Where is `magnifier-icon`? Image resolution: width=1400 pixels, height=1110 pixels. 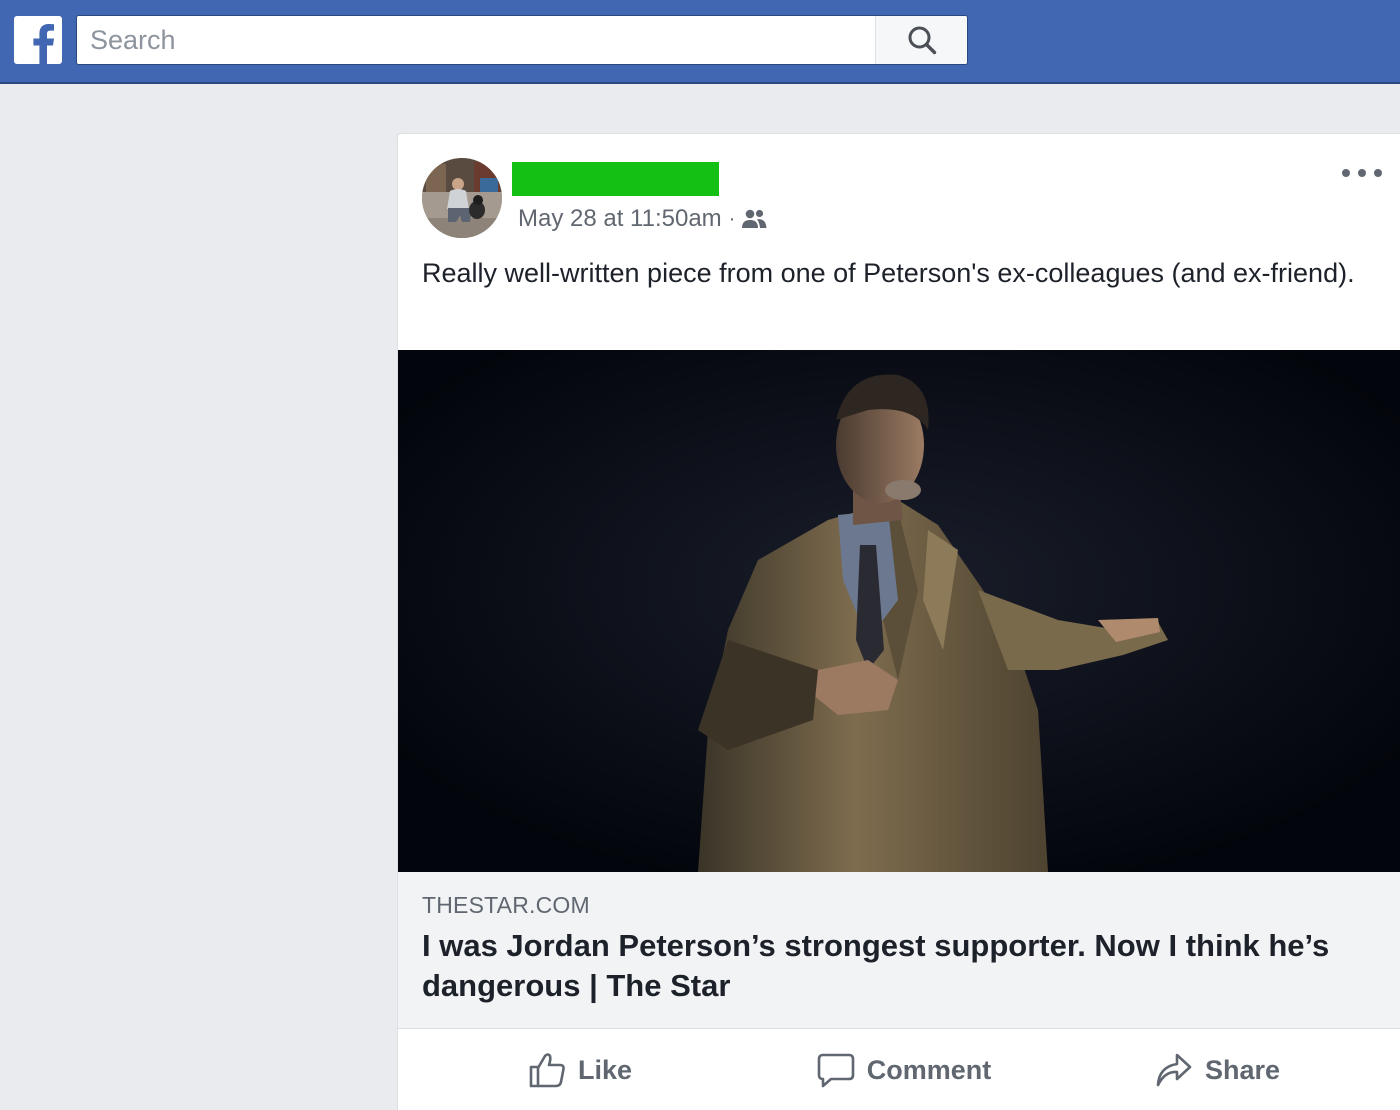
magnifier-icon is located at coordinates (922, 40).